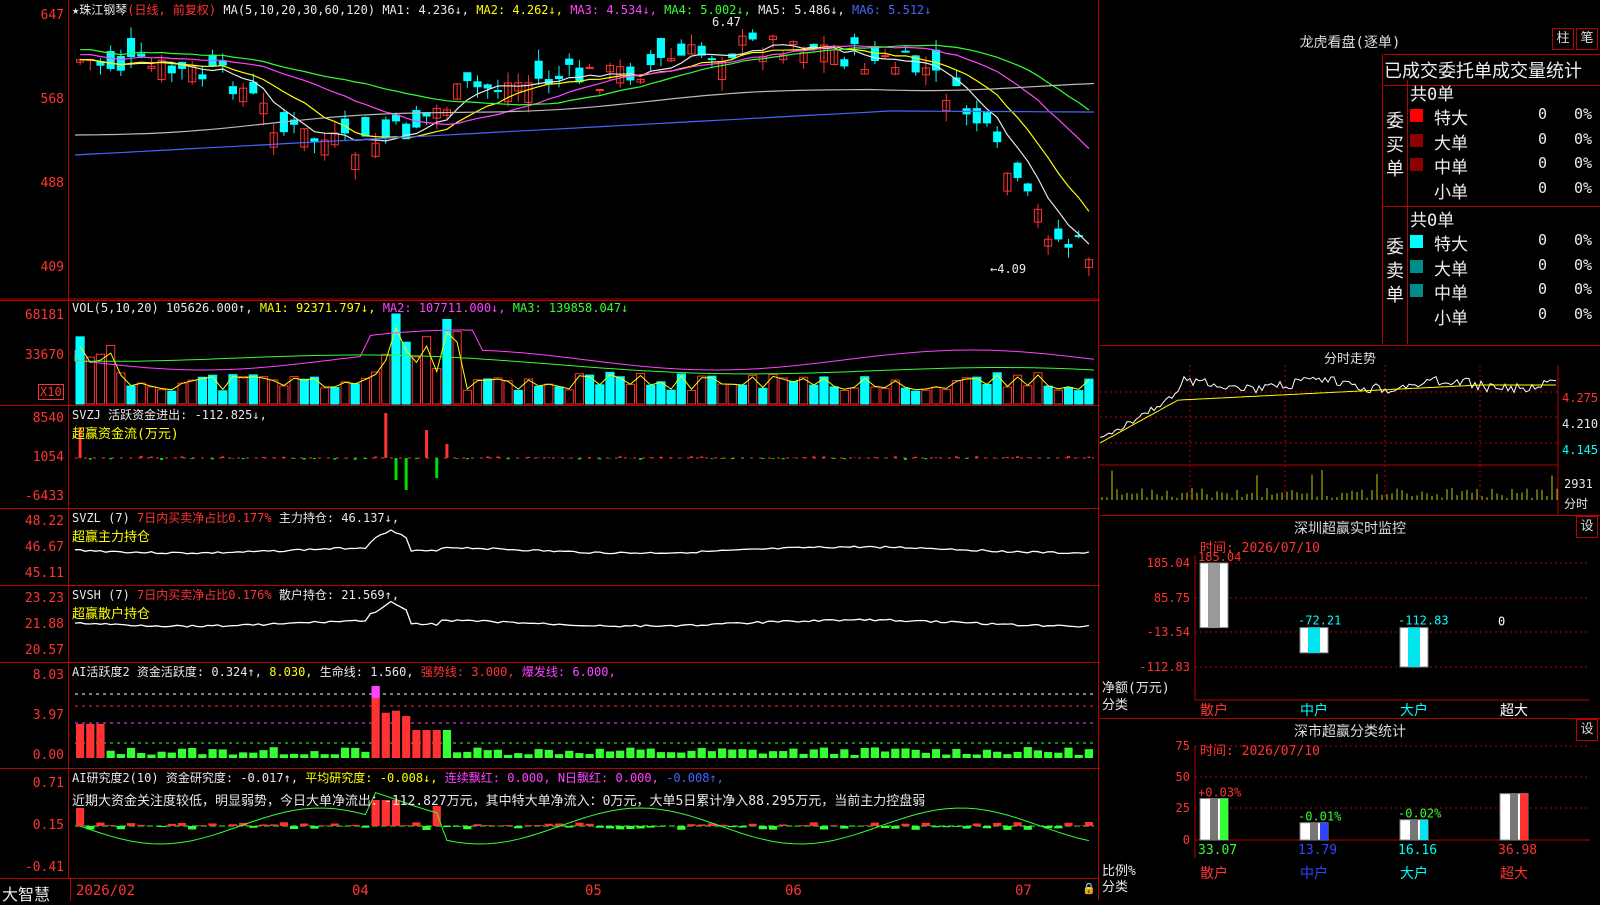 The image size is (1600, 905). What do you see at coordinates (1416, 241) in the screenshot?
I see `order-swatch` at bounding box center [1416, 241].